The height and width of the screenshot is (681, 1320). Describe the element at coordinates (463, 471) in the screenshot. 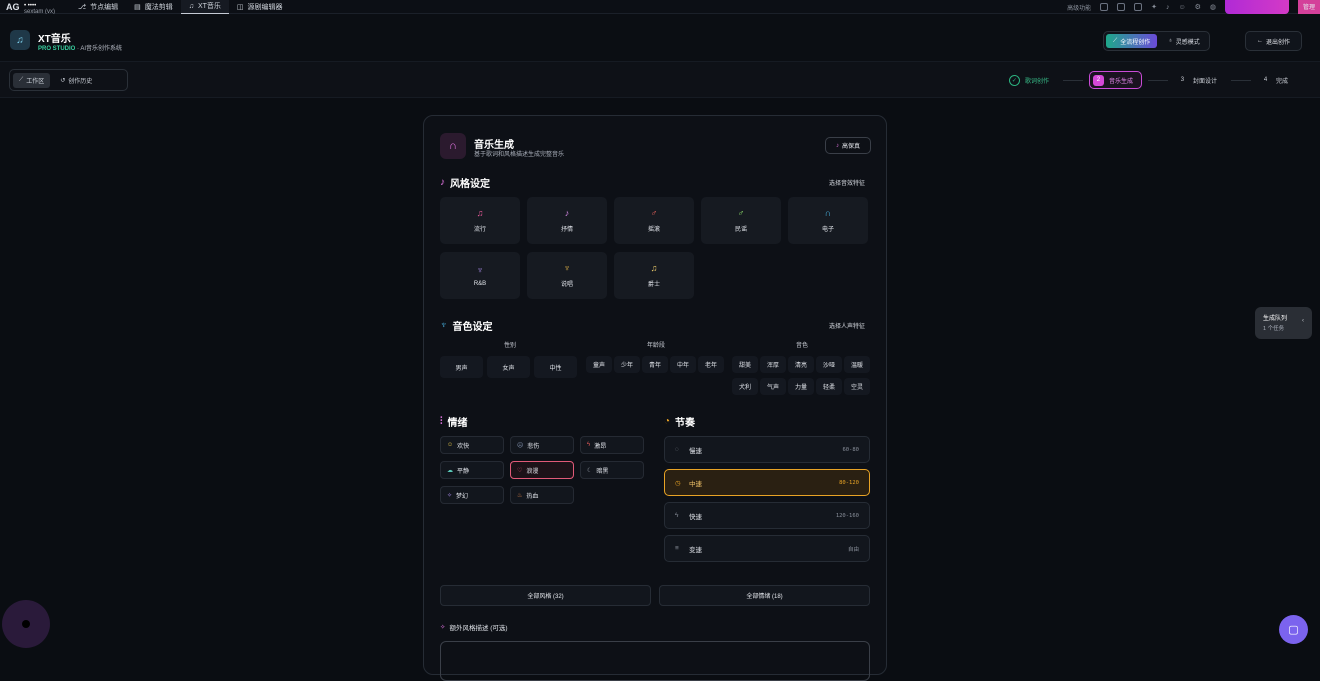

I see `mood-label: 平静` at that location.